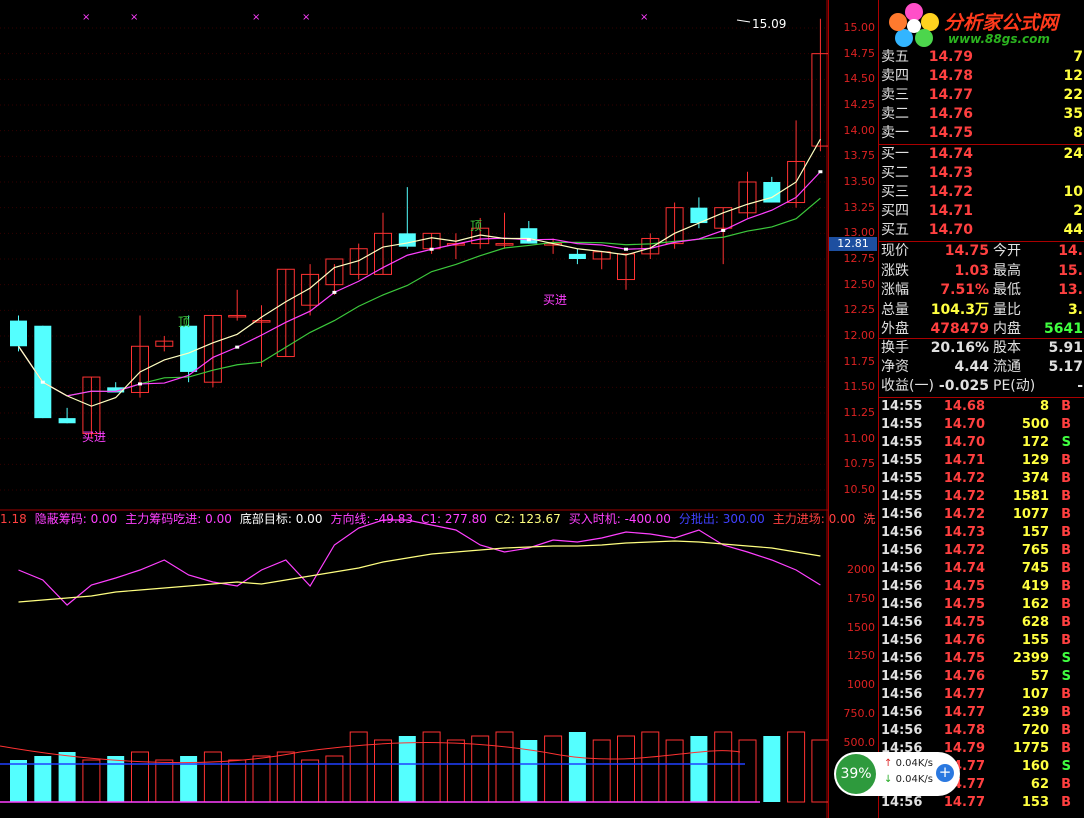  Describe the element at coordinates (859, 27) in the screenshot. I see `price-axis-label: 15.00` at that location.